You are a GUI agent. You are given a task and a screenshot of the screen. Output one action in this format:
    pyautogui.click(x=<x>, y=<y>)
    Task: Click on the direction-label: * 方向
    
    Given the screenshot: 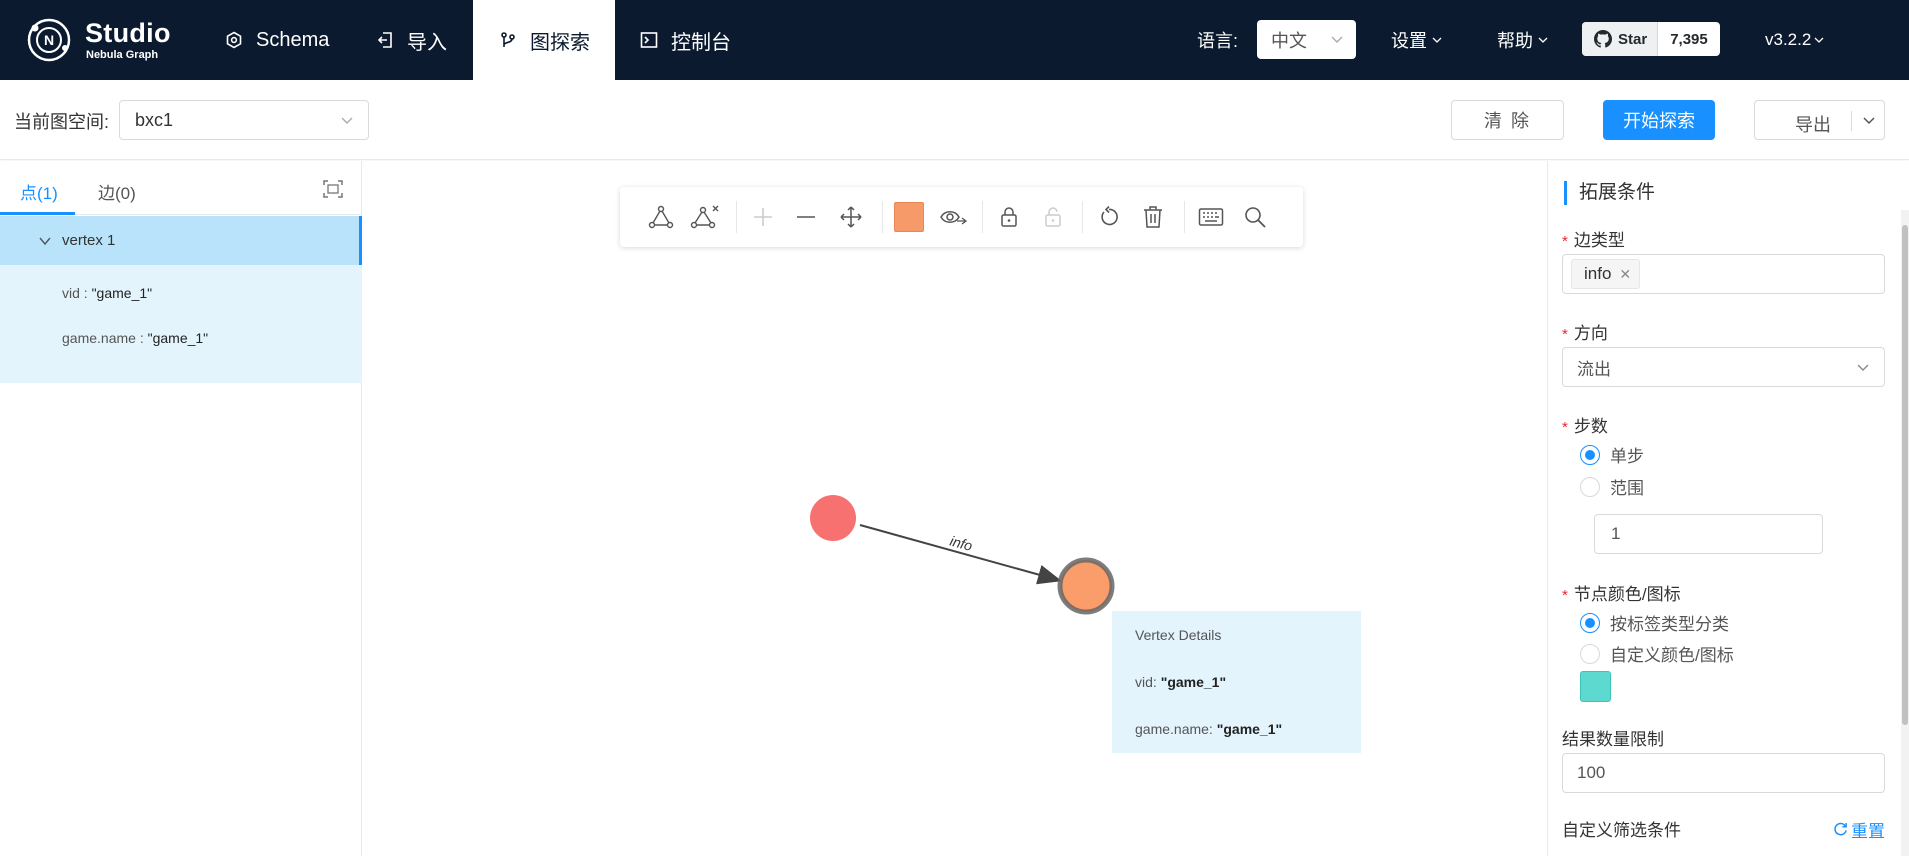 What is the action you would take?
    pyautogui.click(x=1585, y=333)
    